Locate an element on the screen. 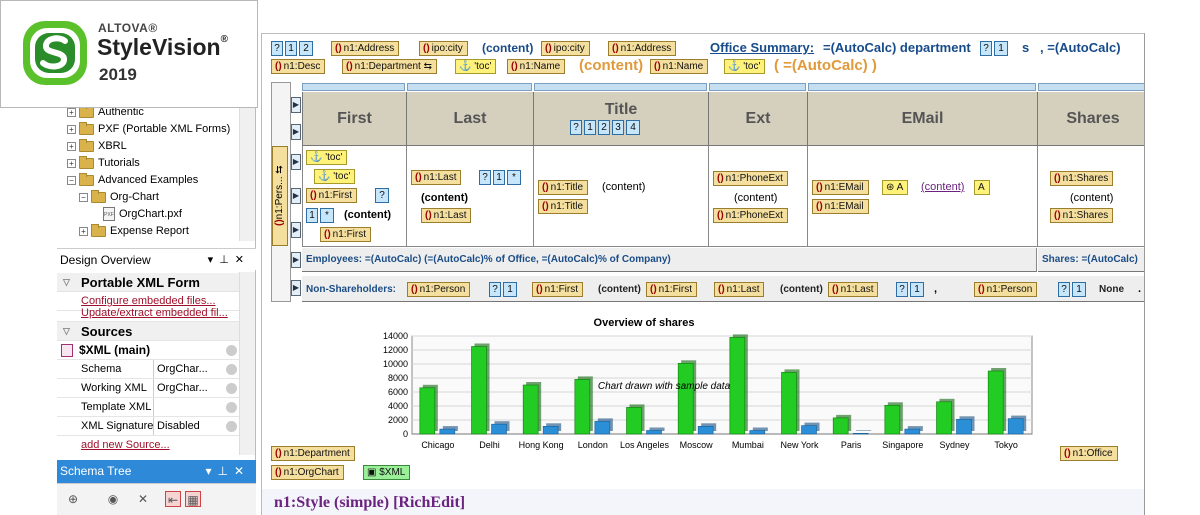  n1-first-tag: () n1:First is located at coordinates (332, 195).